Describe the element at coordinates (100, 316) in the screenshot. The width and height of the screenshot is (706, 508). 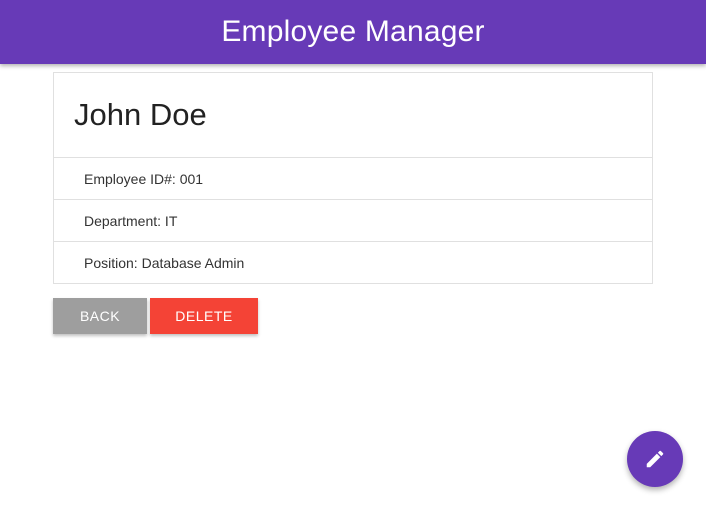
I see `back-button: BACK` at that location.